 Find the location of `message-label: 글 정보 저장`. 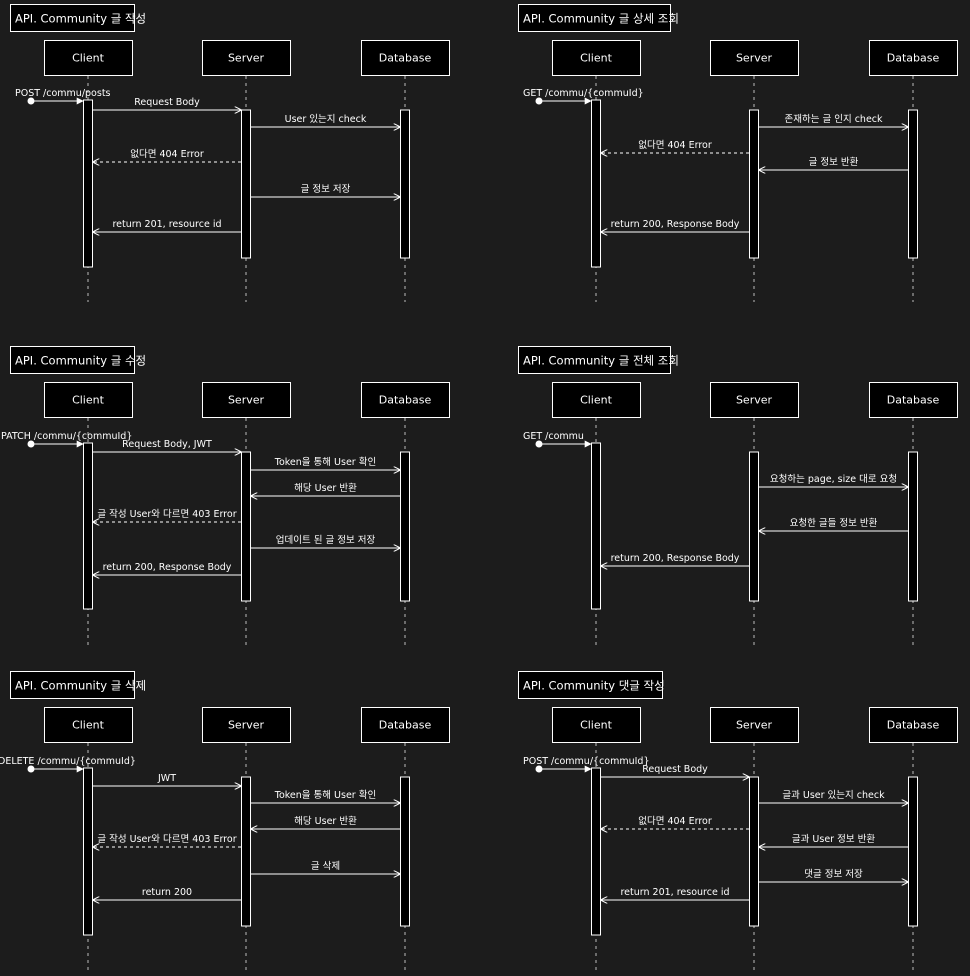

message-label: 글 정보 저장 is located at coordinates (326, 189).